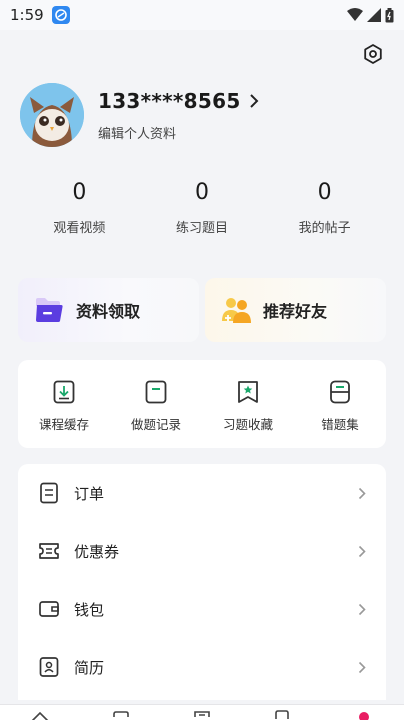  I want to click on menu-label: 简历, so click(89, 667).